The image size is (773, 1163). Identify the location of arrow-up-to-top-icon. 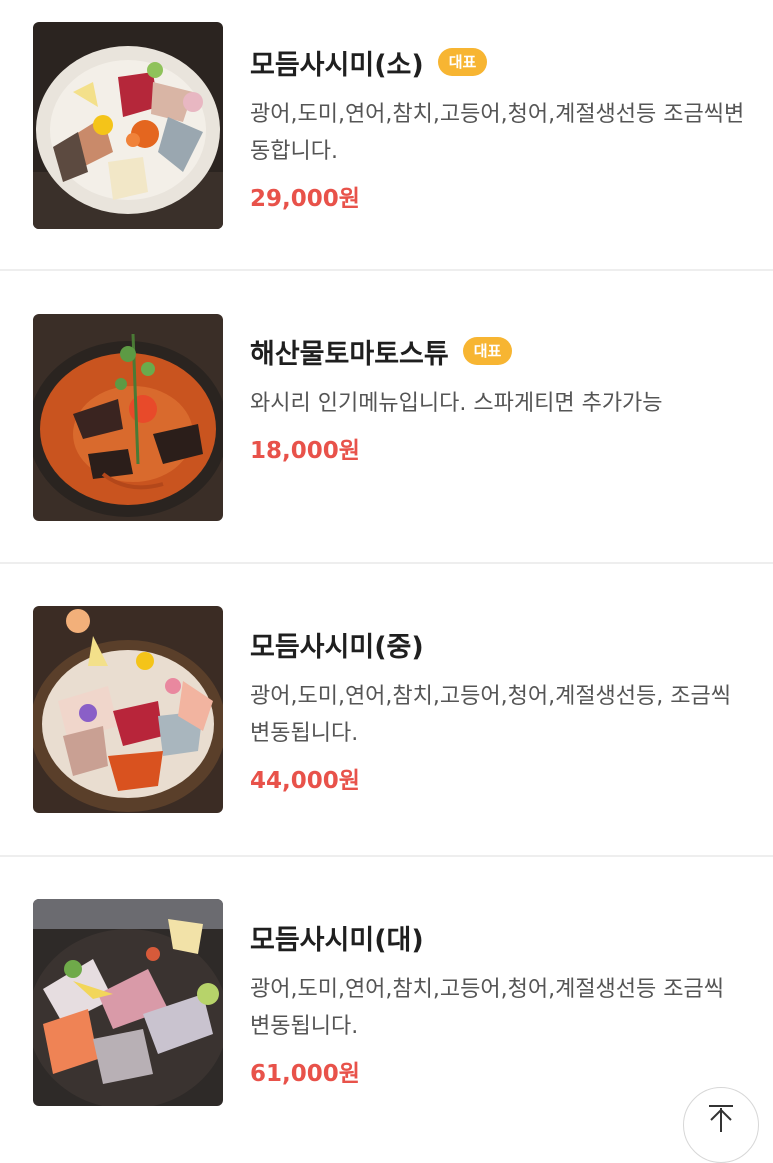
(721, 1118).